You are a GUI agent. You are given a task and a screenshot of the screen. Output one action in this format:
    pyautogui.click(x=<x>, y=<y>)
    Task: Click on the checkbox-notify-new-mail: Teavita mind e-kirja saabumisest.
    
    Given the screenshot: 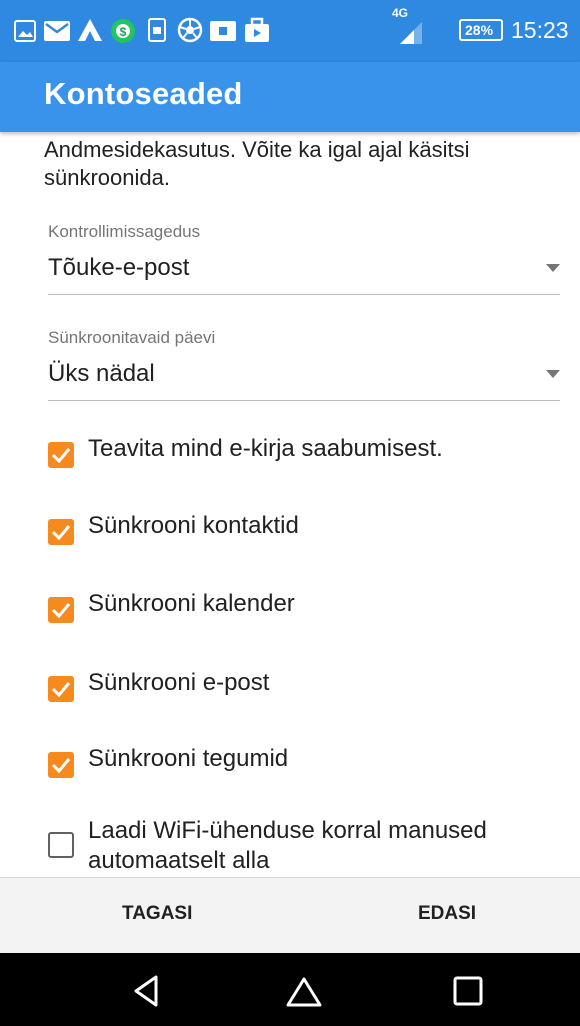 What is the action you would take?
    pyautogui.click(x=303, y=454)
    